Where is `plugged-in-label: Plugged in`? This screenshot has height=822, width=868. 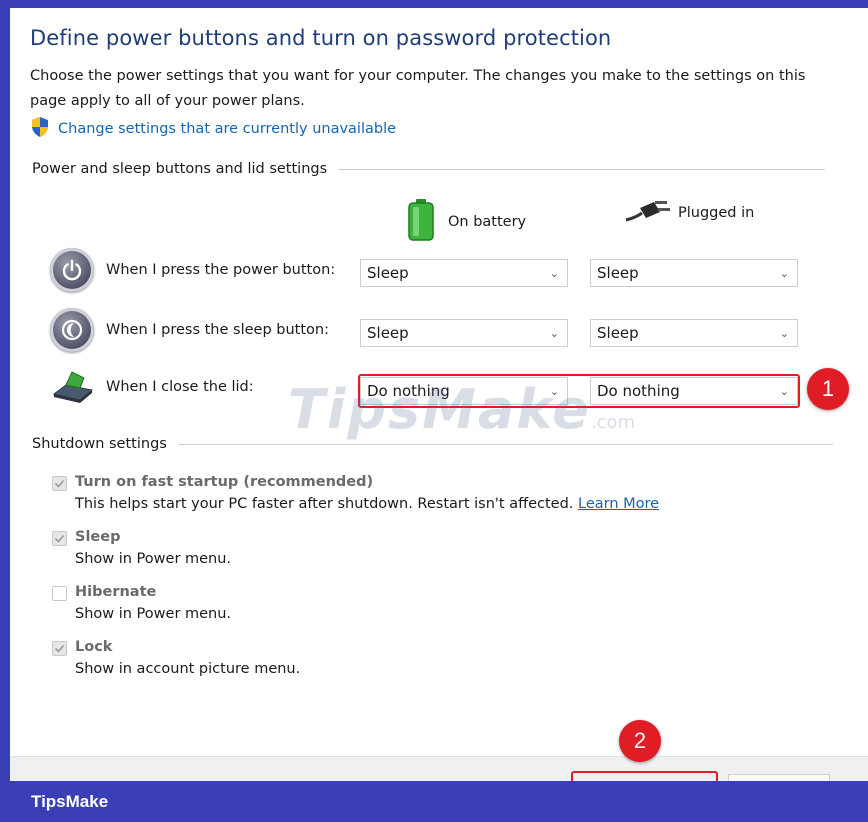
plugged-in-label: Plugged in is located at coordinates (716, 213).